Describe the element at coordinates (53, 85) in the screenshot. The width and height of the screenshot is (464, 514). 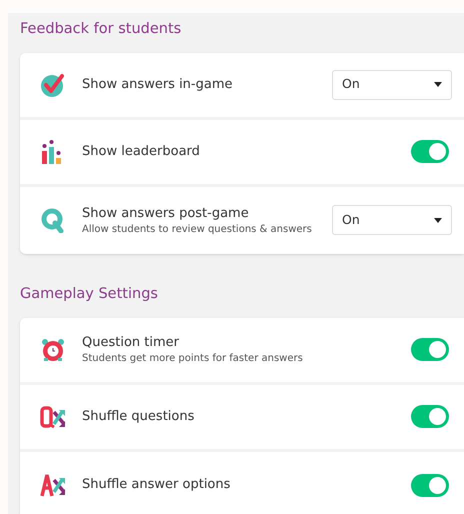
I see `checkmark-icon` at that location.